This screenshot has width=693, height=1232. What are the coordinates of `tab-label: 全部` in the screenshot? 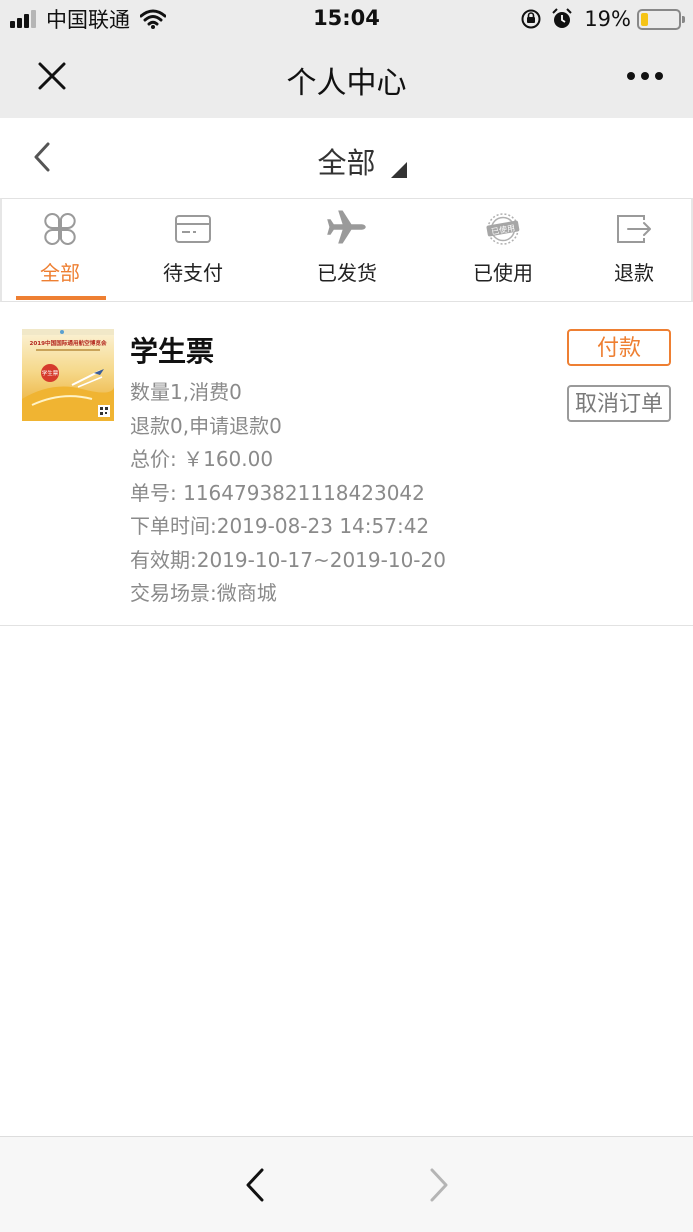 It's located at (60, 273).